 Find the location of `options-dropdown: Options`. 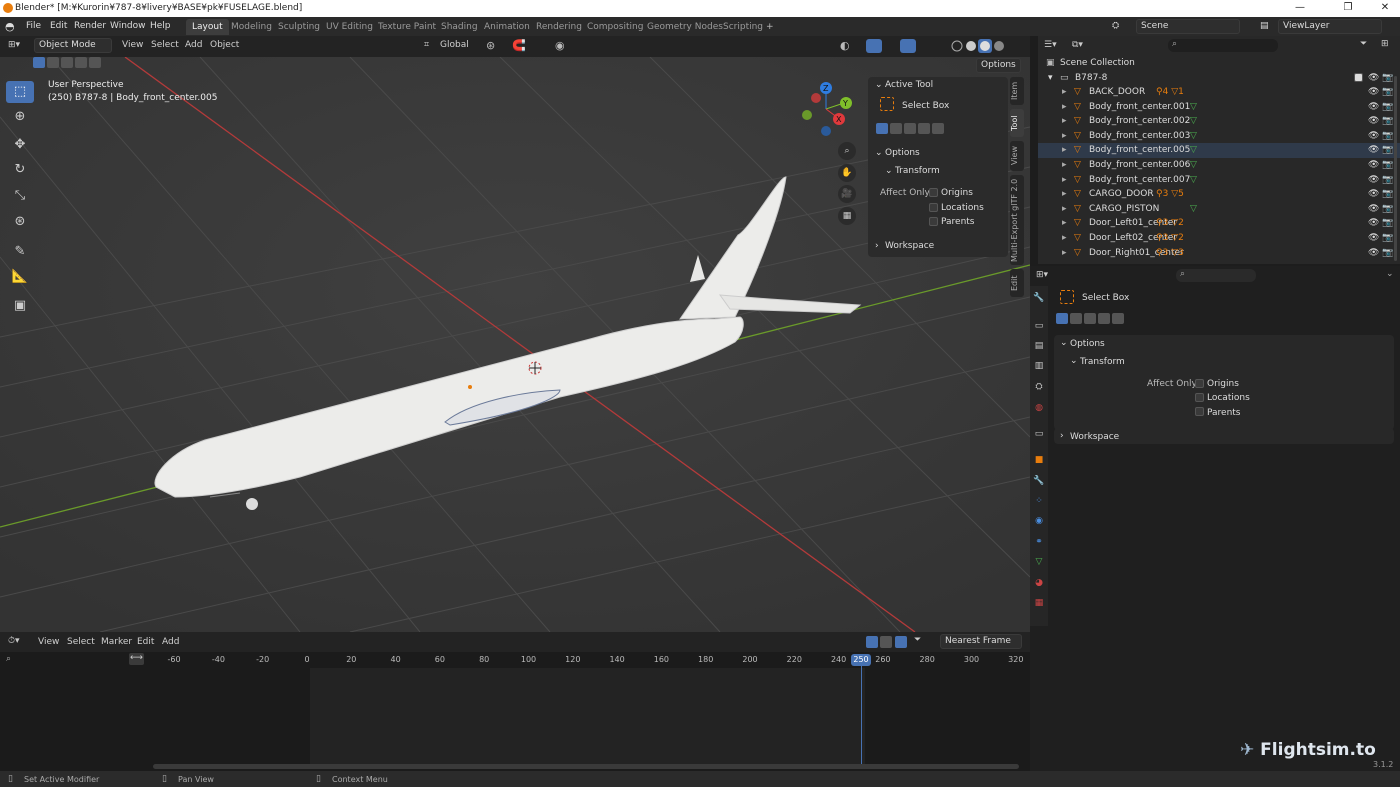

options-dropdown: Options is located at coordinates (998, 65).